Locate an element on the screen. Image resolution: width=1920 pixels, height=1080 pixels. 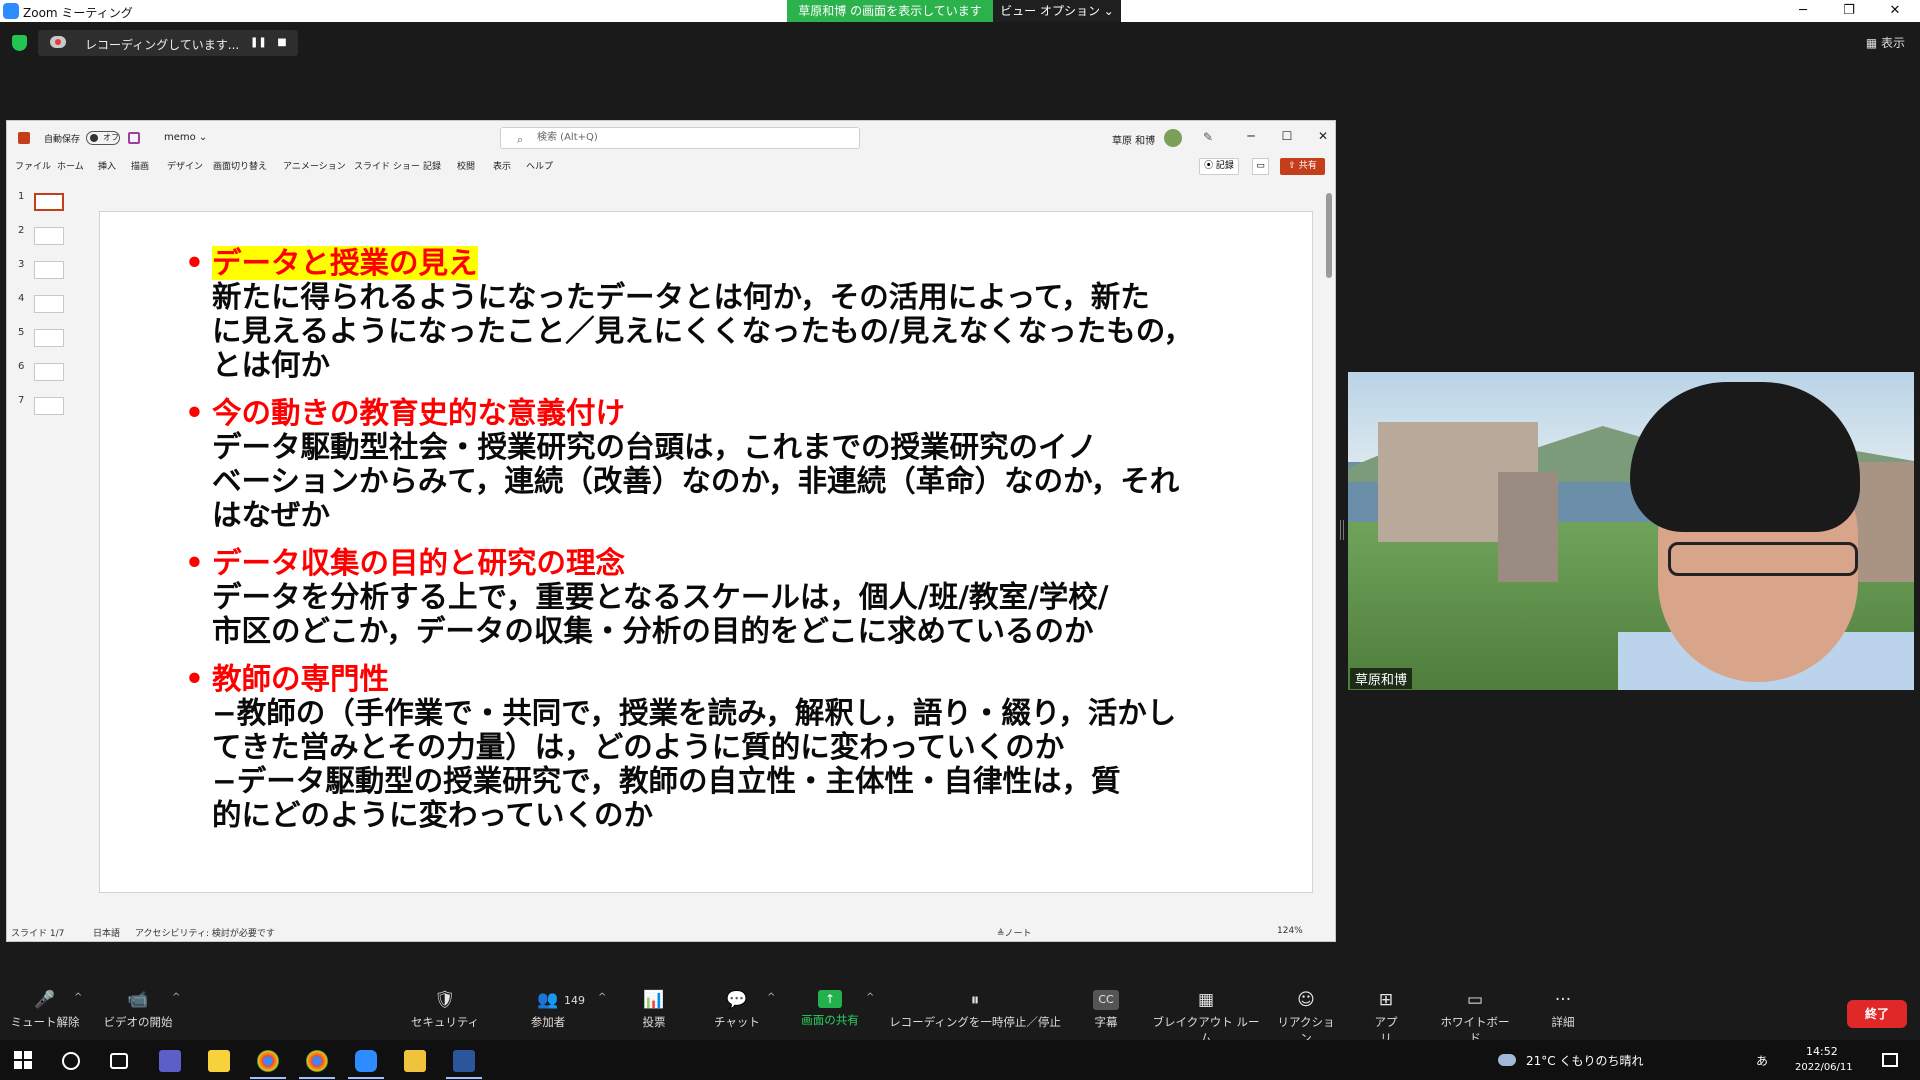
weather-icon is located at coordinates (1507, 1060).